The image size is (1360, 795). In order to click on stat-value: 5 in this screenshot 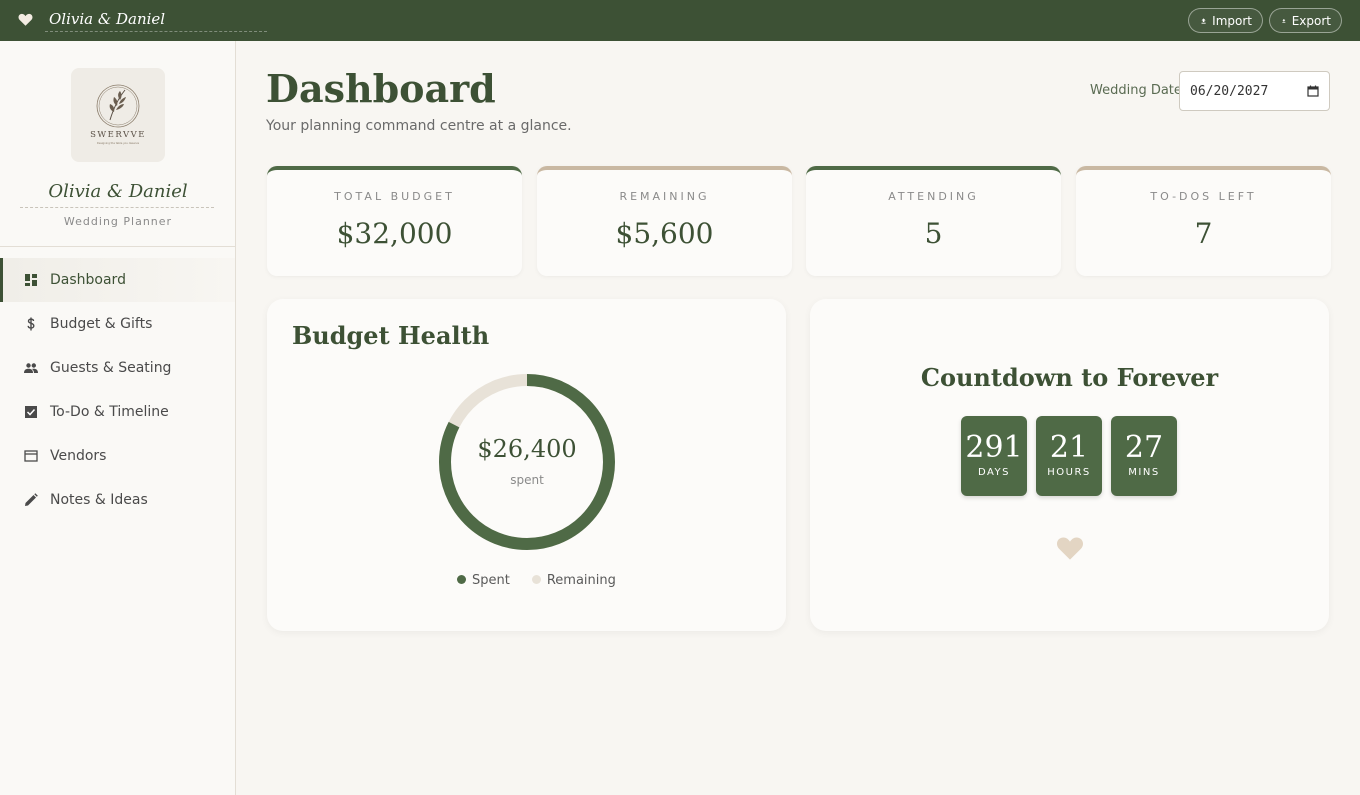, I will do `click(933, 233)`.